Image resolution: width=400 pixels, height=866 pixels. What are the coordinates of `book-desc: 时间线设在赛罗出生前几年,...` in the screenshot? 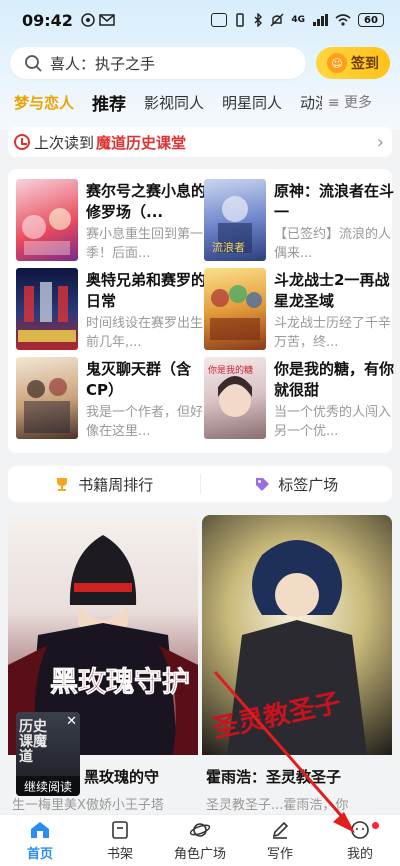 It's located at (145, 333).